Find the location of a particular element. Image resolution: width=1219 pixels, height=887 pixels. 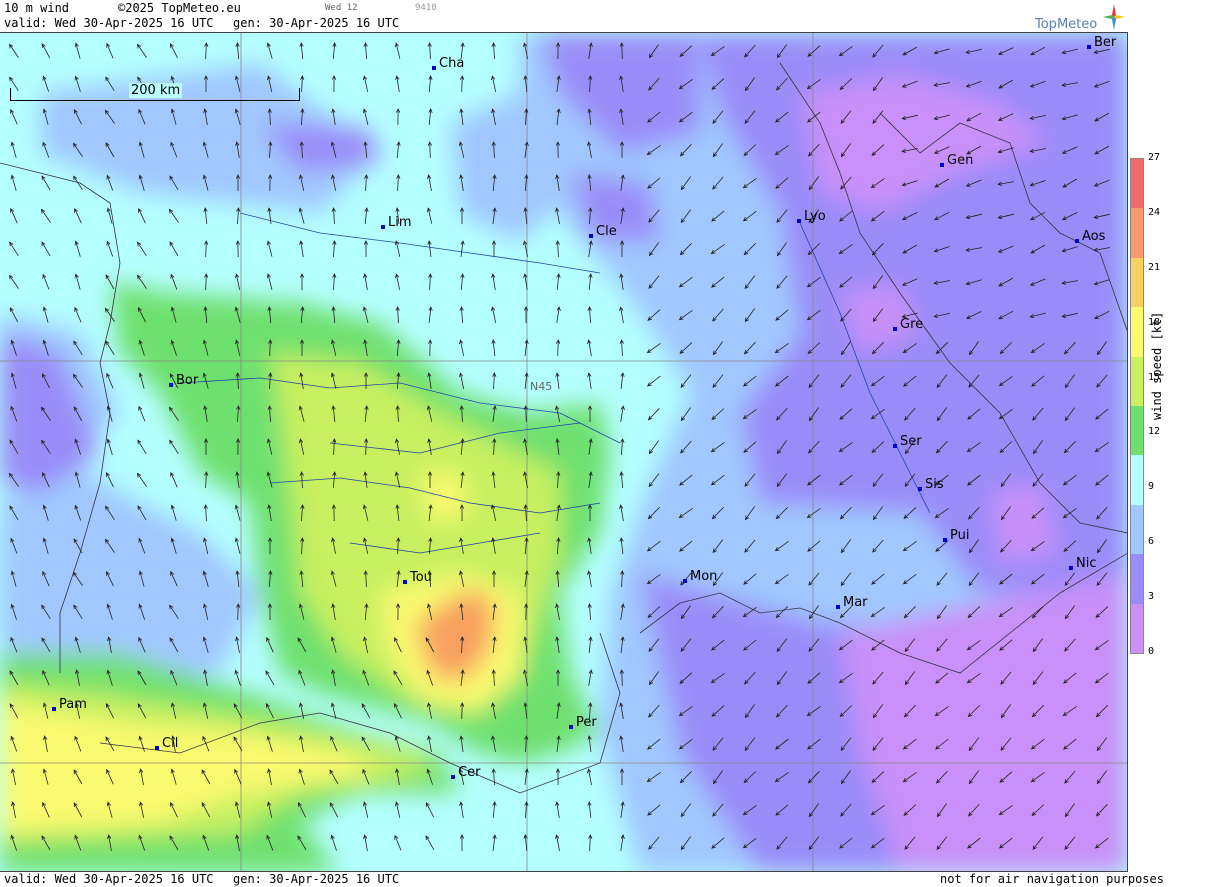

colorbar-tick-label: 9 is located at coordinates (1151, 487).